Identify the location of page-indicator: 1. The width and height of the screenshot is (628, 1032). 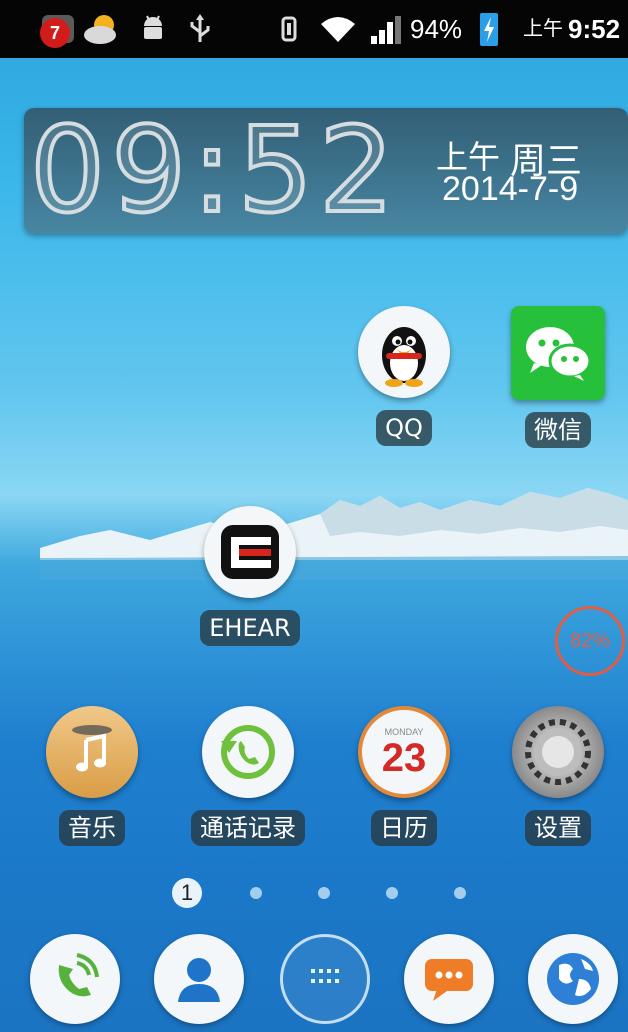
(314, 893).